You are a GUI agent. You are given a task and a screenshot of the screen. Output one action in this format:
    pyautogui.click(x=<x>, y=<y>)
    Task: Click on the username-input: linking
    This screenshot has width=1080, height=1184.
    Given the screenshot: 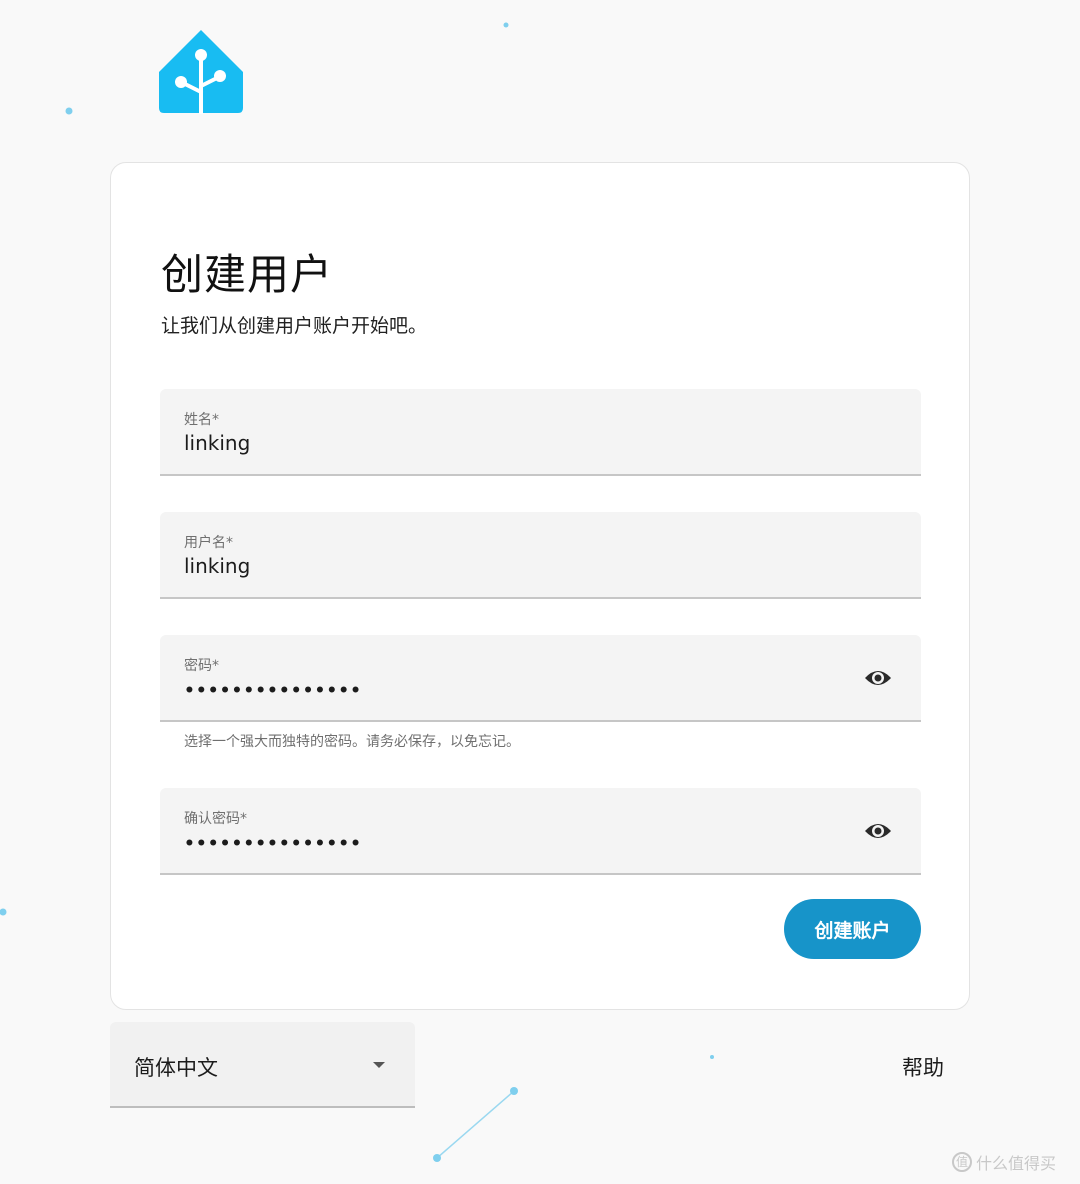 What is the action you would take?
    pyautogui.click(x=217, y=566)
    